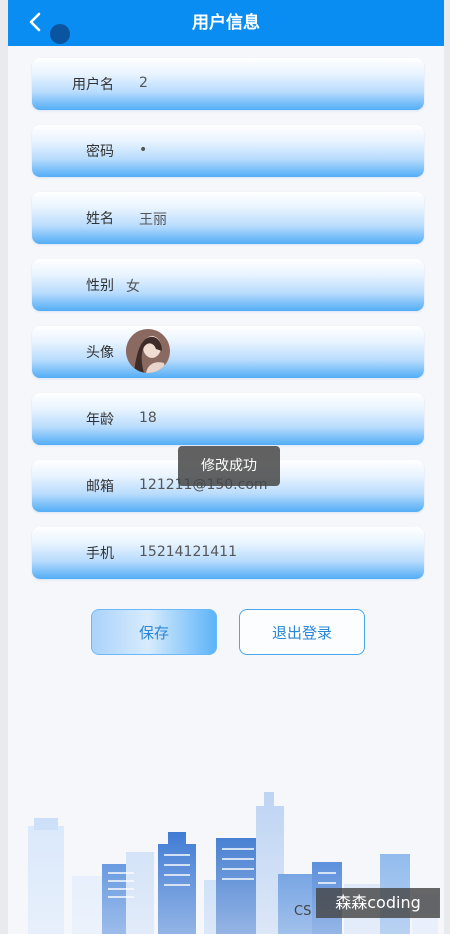 This screenshot has width=450, height=934. I want to click on page-title: 用户信息, so click(226, 23).